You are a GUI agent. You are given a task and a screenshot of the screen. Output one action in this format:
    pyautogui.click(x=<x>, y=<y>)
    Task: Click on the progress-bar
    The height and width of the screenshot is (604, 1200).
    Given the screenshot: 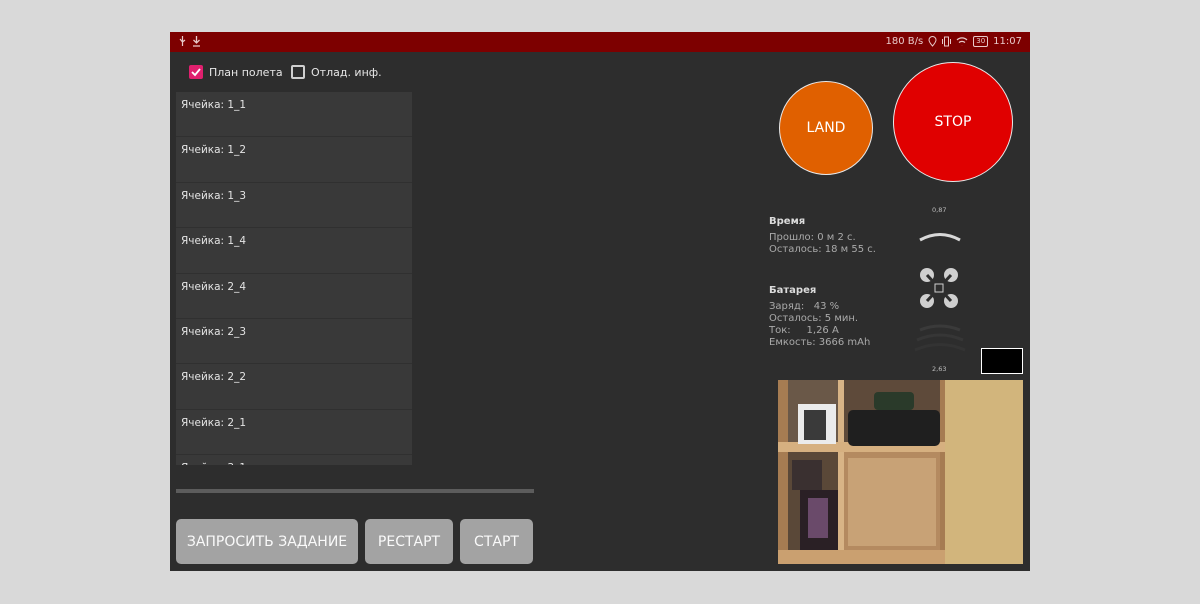 What is the action you would take?
    pyautogui.click(x=355, y=491)
    